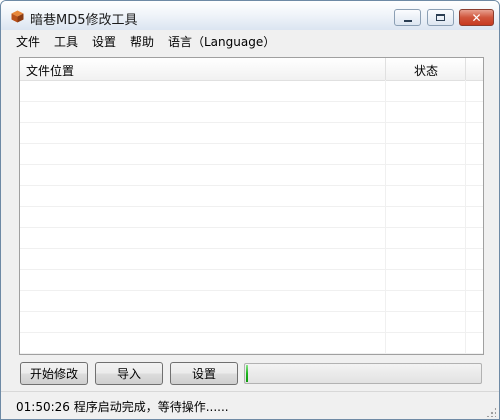 This screenshot has height=420, width=500. I want to click on progress-bar, so click(363, 373).